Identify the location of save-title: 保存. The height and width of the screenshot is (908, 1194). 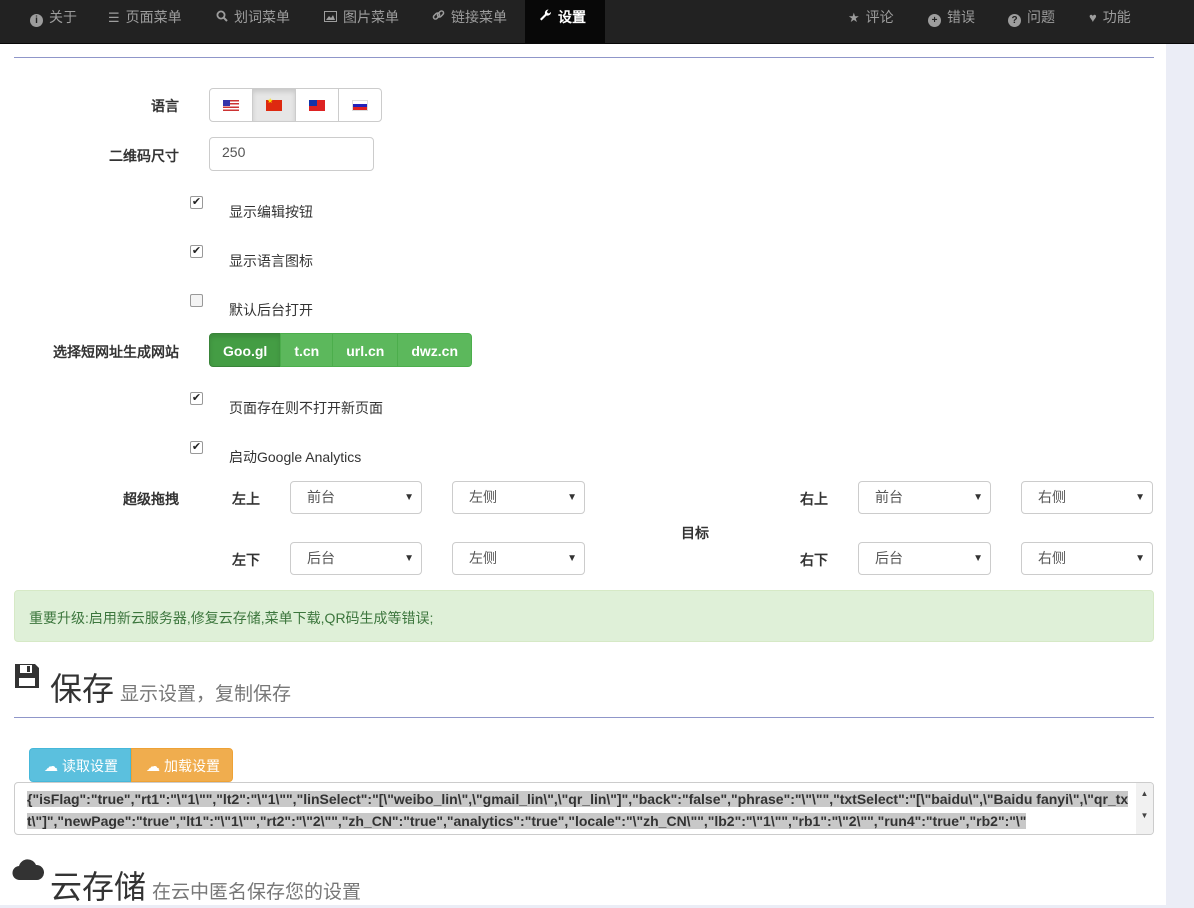
(82, 689).